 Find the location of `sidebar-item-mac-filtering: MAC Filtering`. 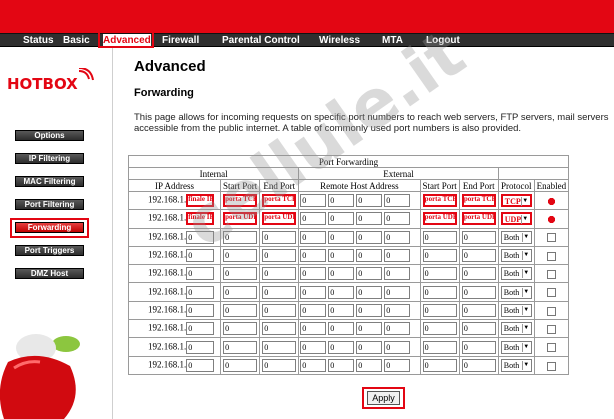

sidebar-item-mac-filtering: MAC Filtering is located at coordinates (49, 181).